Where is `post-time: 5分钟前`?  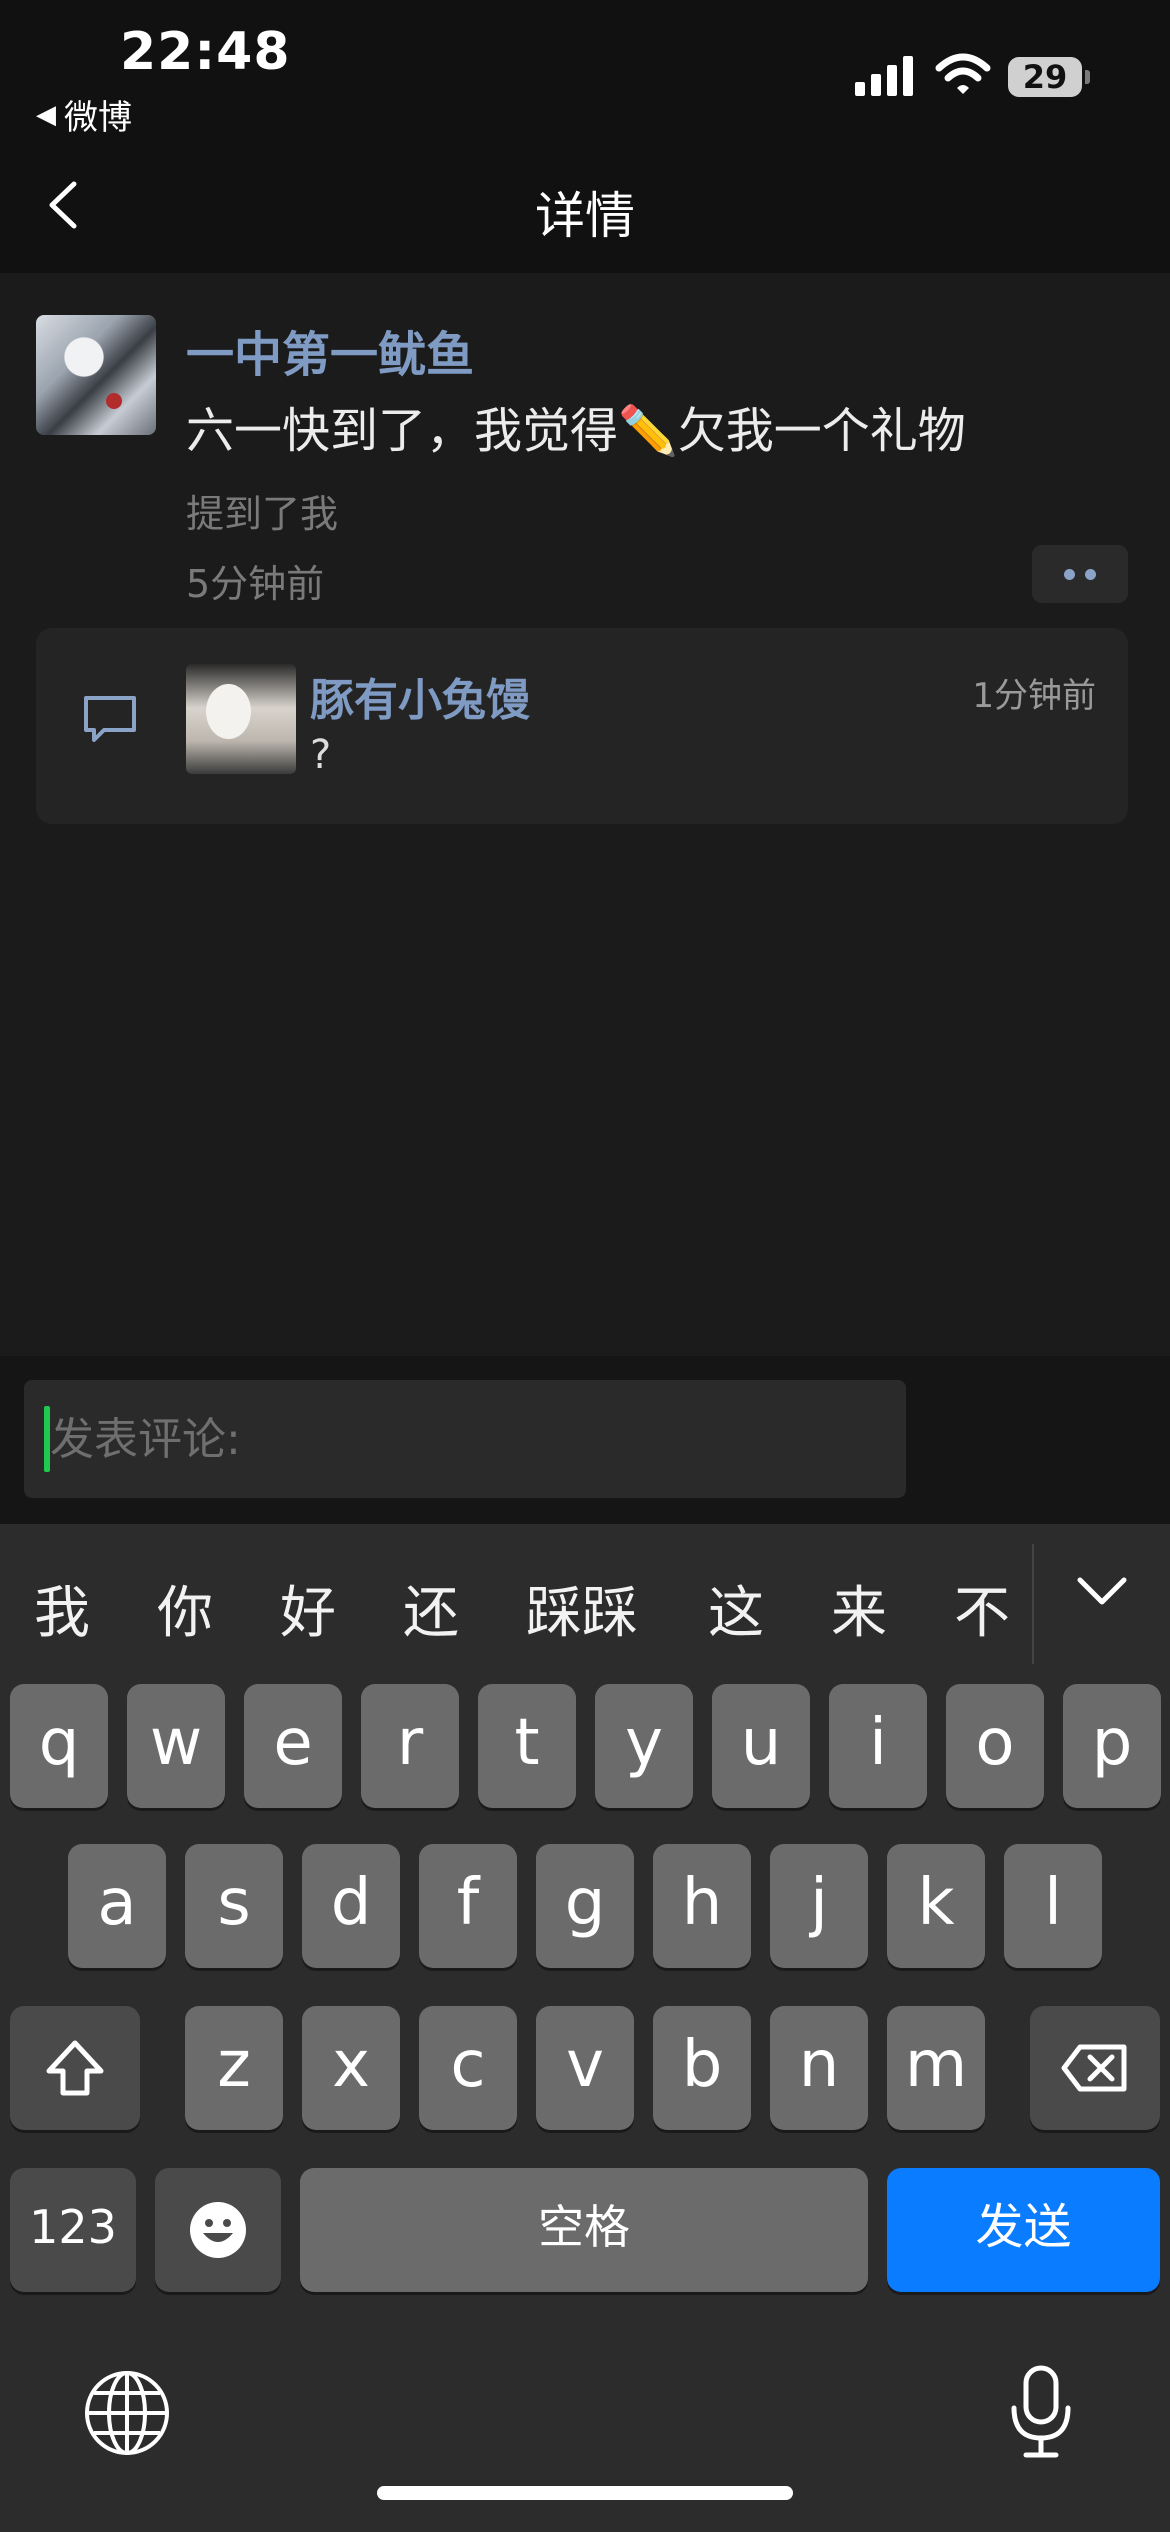 post-time: 5分钟前 is located at coordinates (255, 584).